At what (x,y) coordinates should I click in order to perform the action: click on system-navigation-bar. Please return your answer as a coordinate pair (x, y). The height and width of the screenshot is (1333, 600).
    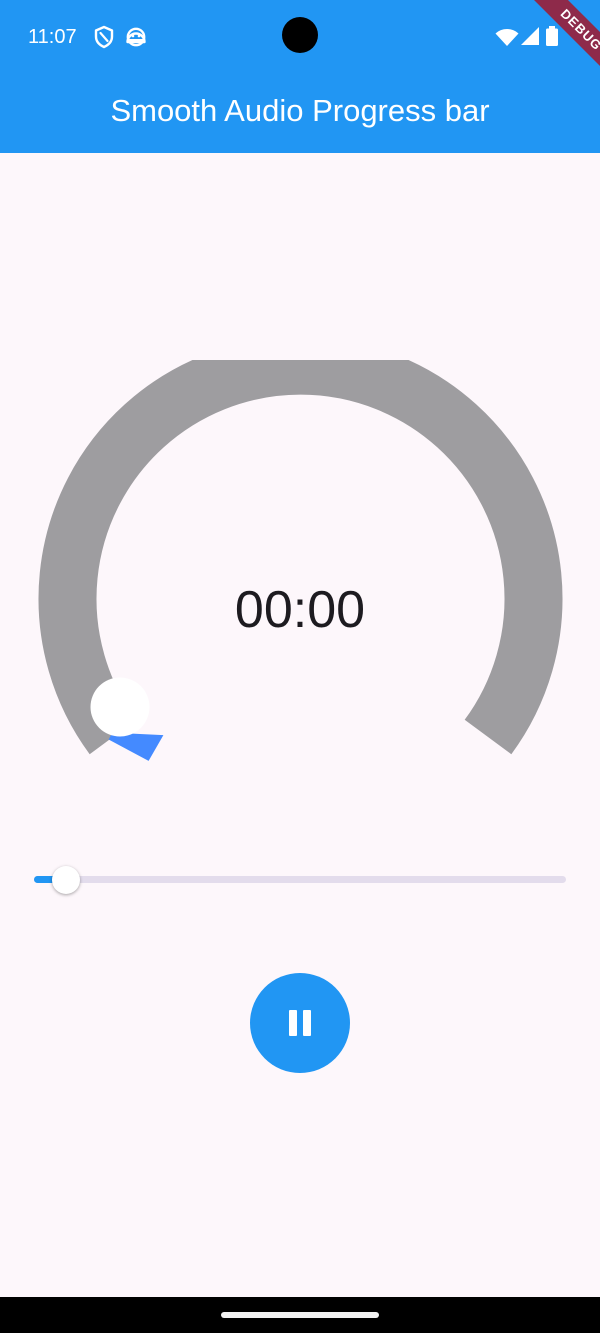
    Looking at the image, I should click on (300, 1315).